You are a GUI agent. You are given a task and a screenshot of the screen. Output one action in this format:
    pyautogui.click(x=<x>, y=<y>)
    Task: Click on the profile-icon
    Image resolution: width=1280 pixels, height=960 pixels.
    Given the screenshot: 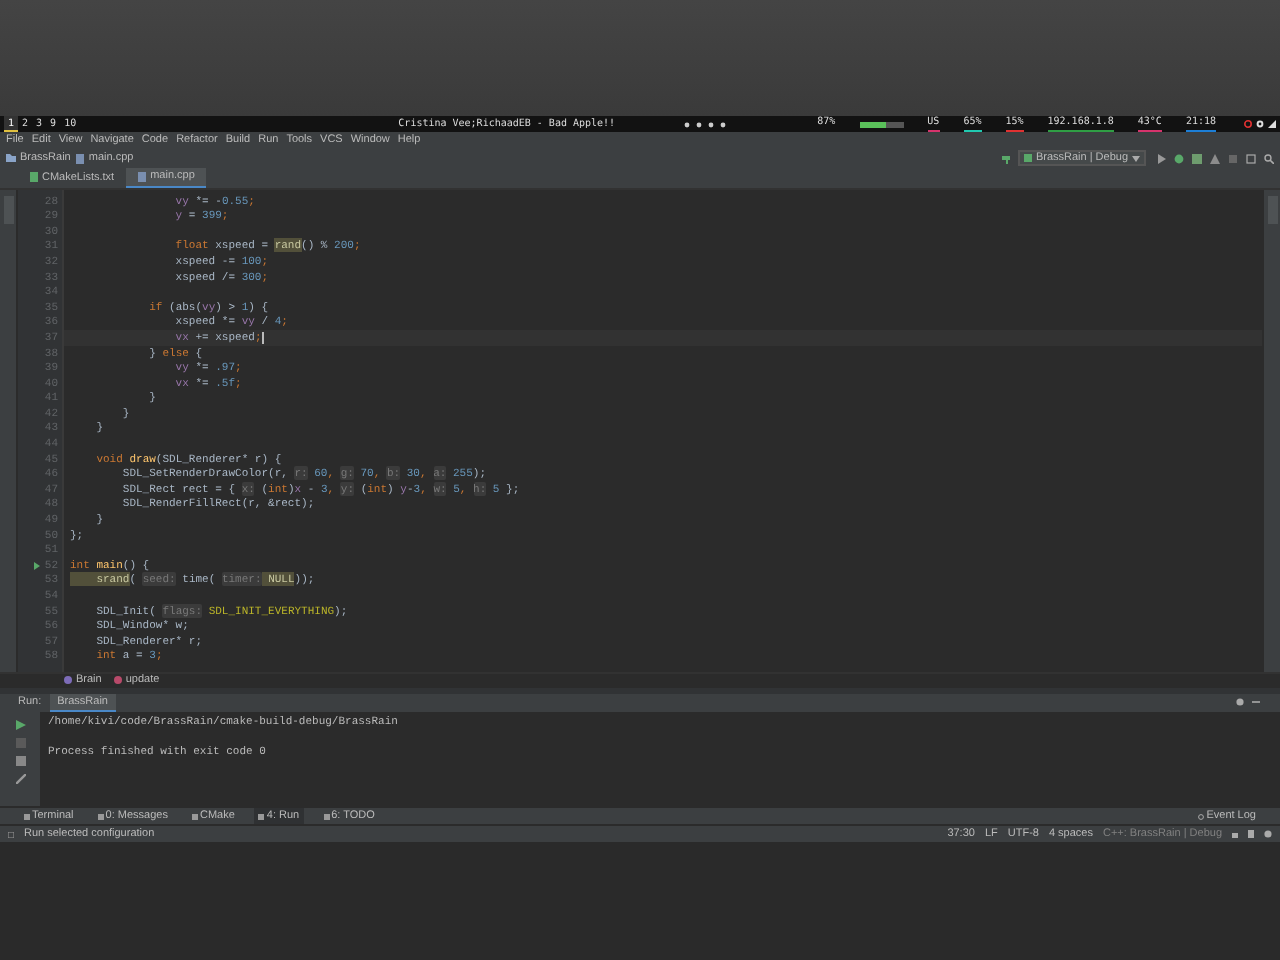 What is the action you would take?
    pyautogui.click(x=1215, y=158)
    